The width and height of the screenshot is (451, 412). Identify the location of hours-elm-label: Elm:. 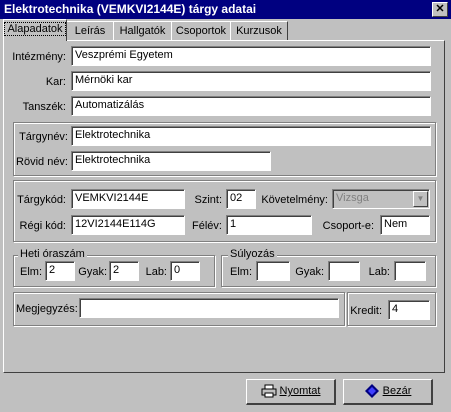
(31, 272).